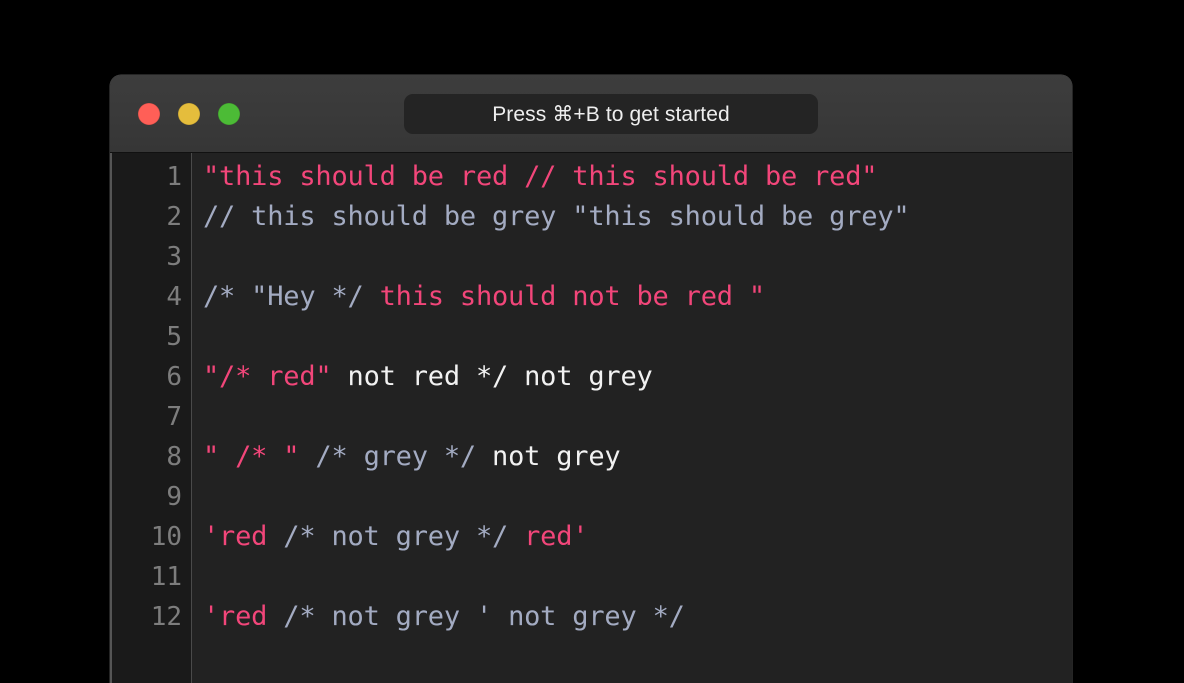 Image resolution: width=1184 pixels, height=683 pixels. What do you see at coordinates (174, 457) in the screenshot?
I see `line-number: 8` at bounding box center [174, 457].